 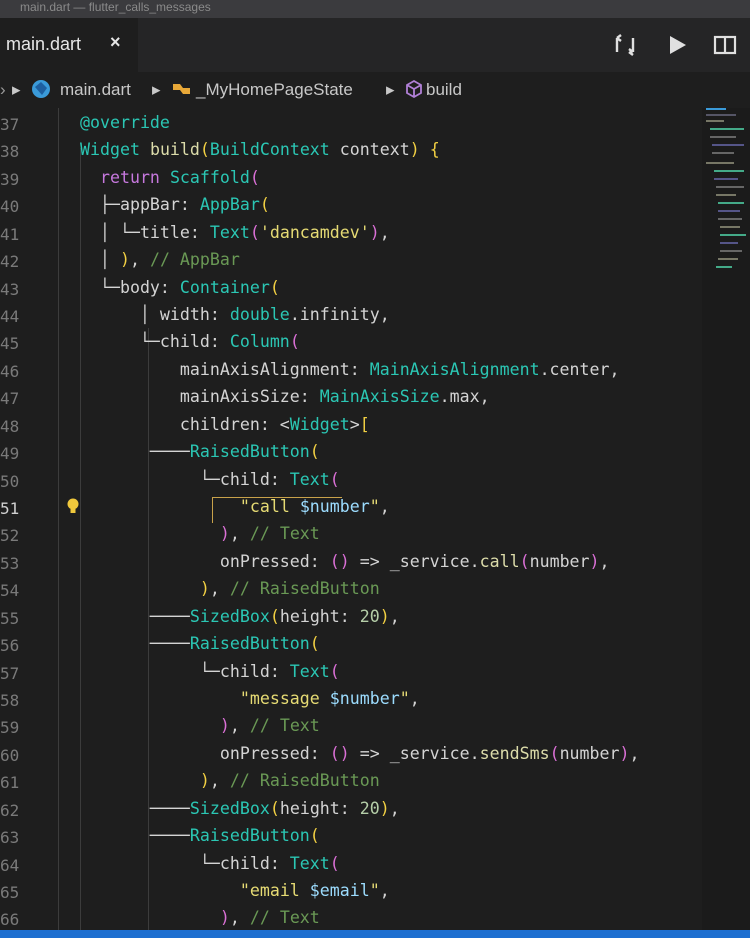 What do you see at coordinates (41, 91) in the screenshot?
I see `dart-file-icon` at bounding box center [41, 91].